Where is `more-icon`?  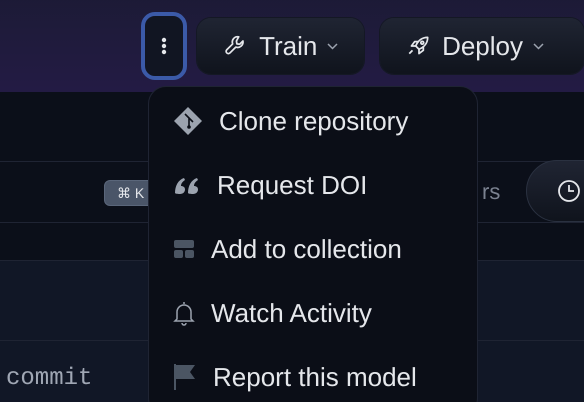
more-icon is located at coordinates (164, 46).